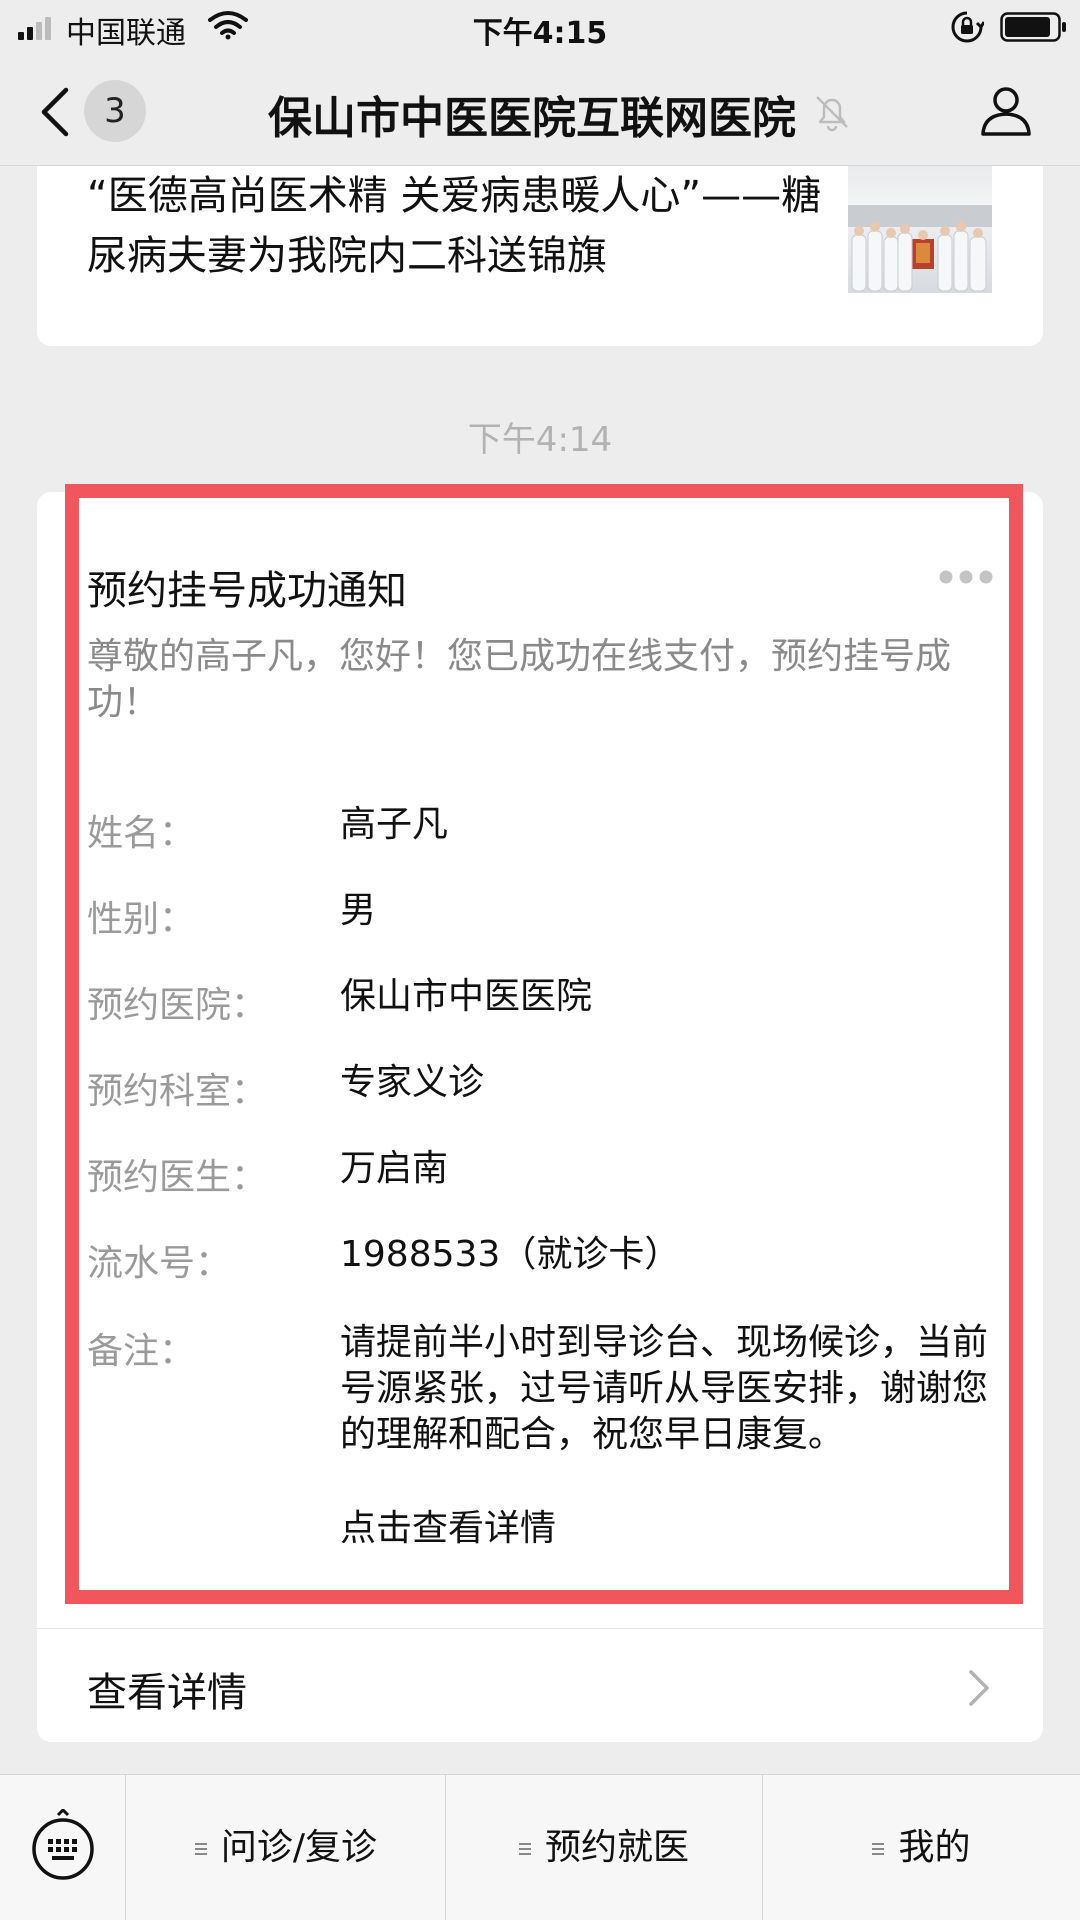 Image resolution: width=1080 pixels, height=1920 pixels. Describe the element at coordinates (532, 118) in the screenshot. I see `page-title: 保山市中医医院互联网医院` at that location.